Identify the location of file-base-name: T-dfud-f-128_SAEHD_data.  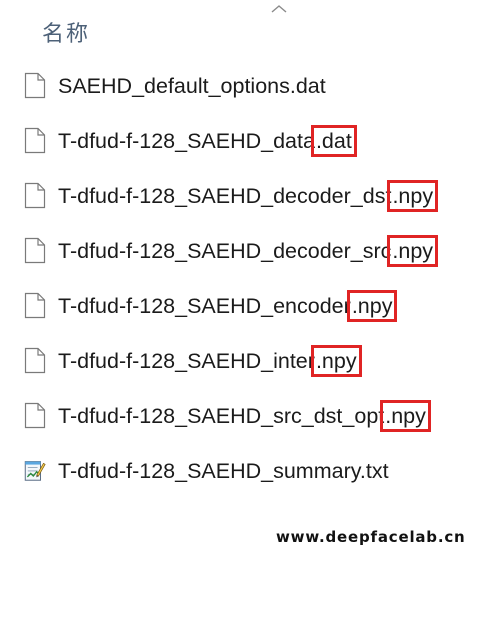
(186, 141).